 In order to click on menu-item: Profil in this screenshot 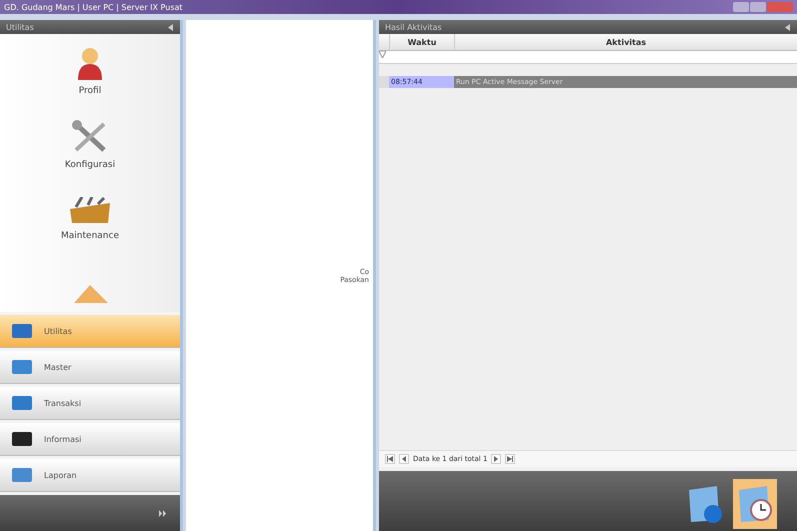, I will do `click(90, 71)`.